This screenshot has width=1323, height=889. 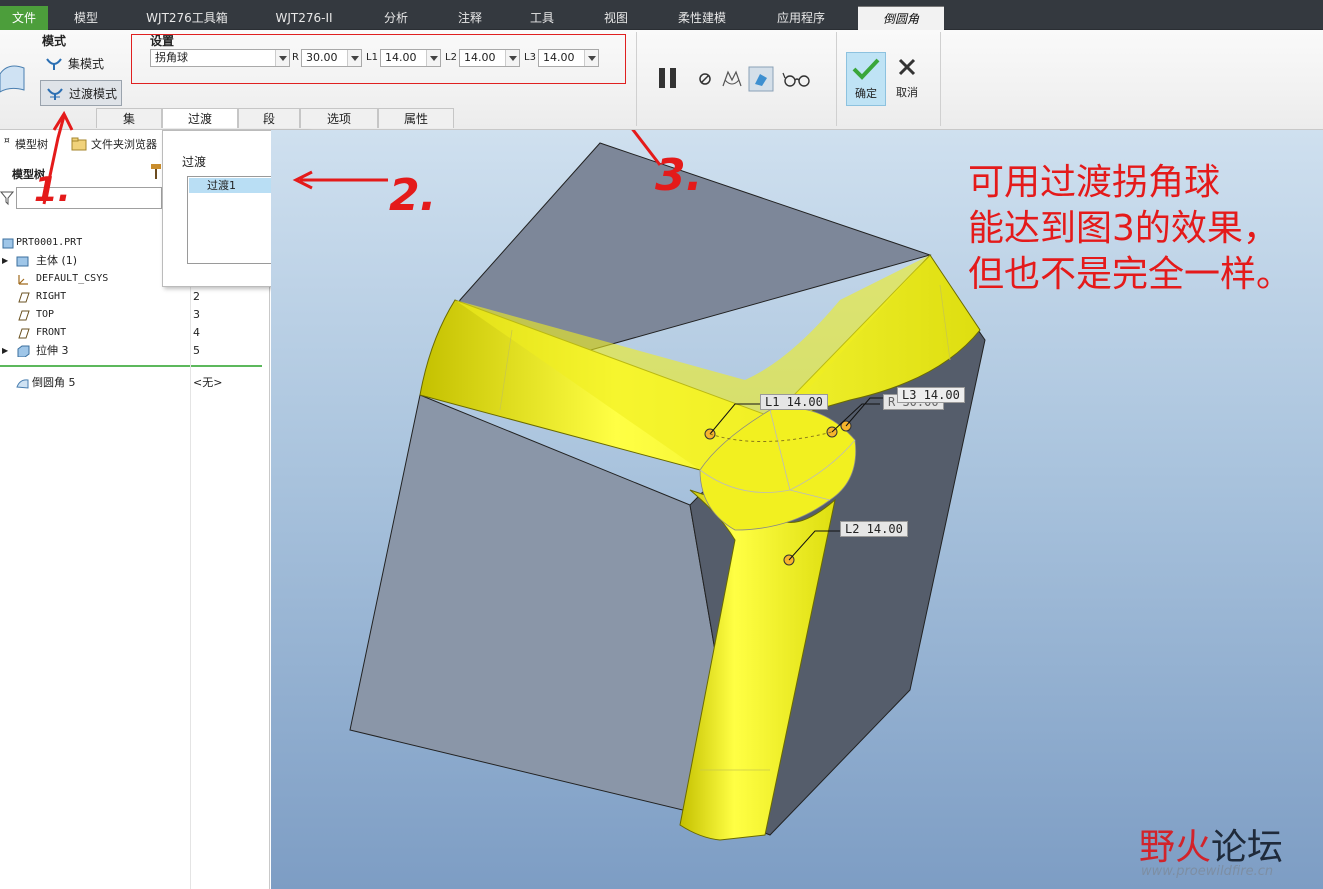 What do you see at coordinates (304, 18) in the screenshot?
I see `tab-wjt276-ii: WJT276-II` at bounding box center [304, 18].